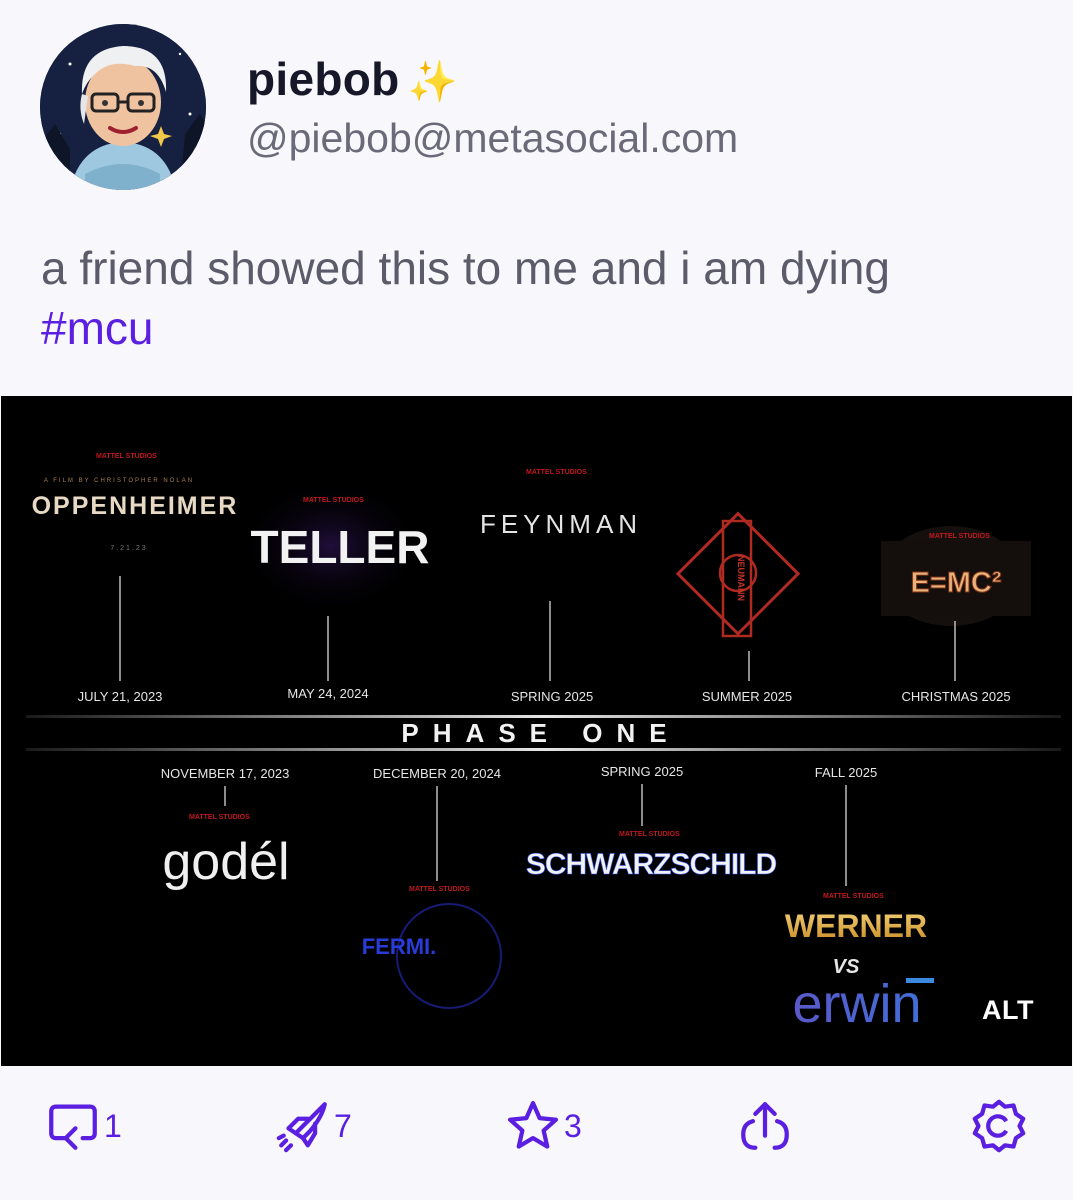 This screenshot has width=1073, height=1200. Describe the element at coordinates (340, 547) in the screenshot. I see `title-teller: TELLER` at that location.